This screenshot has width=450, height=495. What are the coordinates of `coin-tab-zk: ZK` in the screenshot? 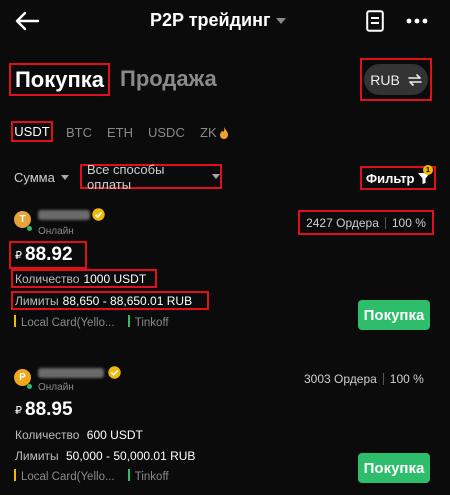 It's located at (214, 132).